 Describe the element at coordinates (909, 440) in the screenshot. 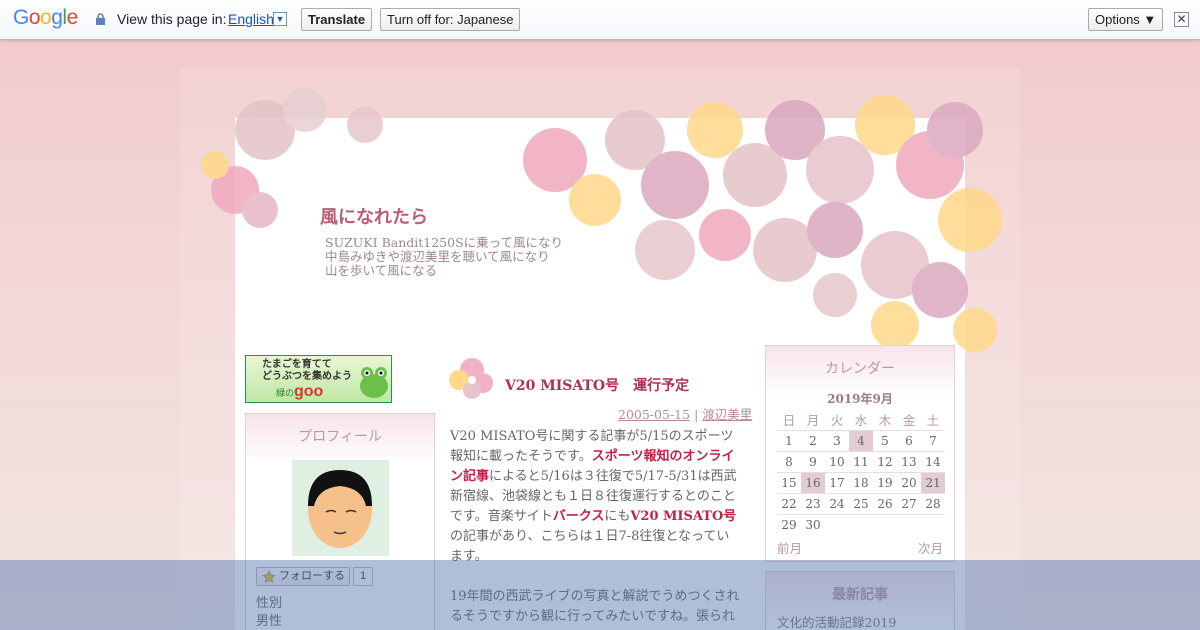

I see `calendar-day: 6` at that location.